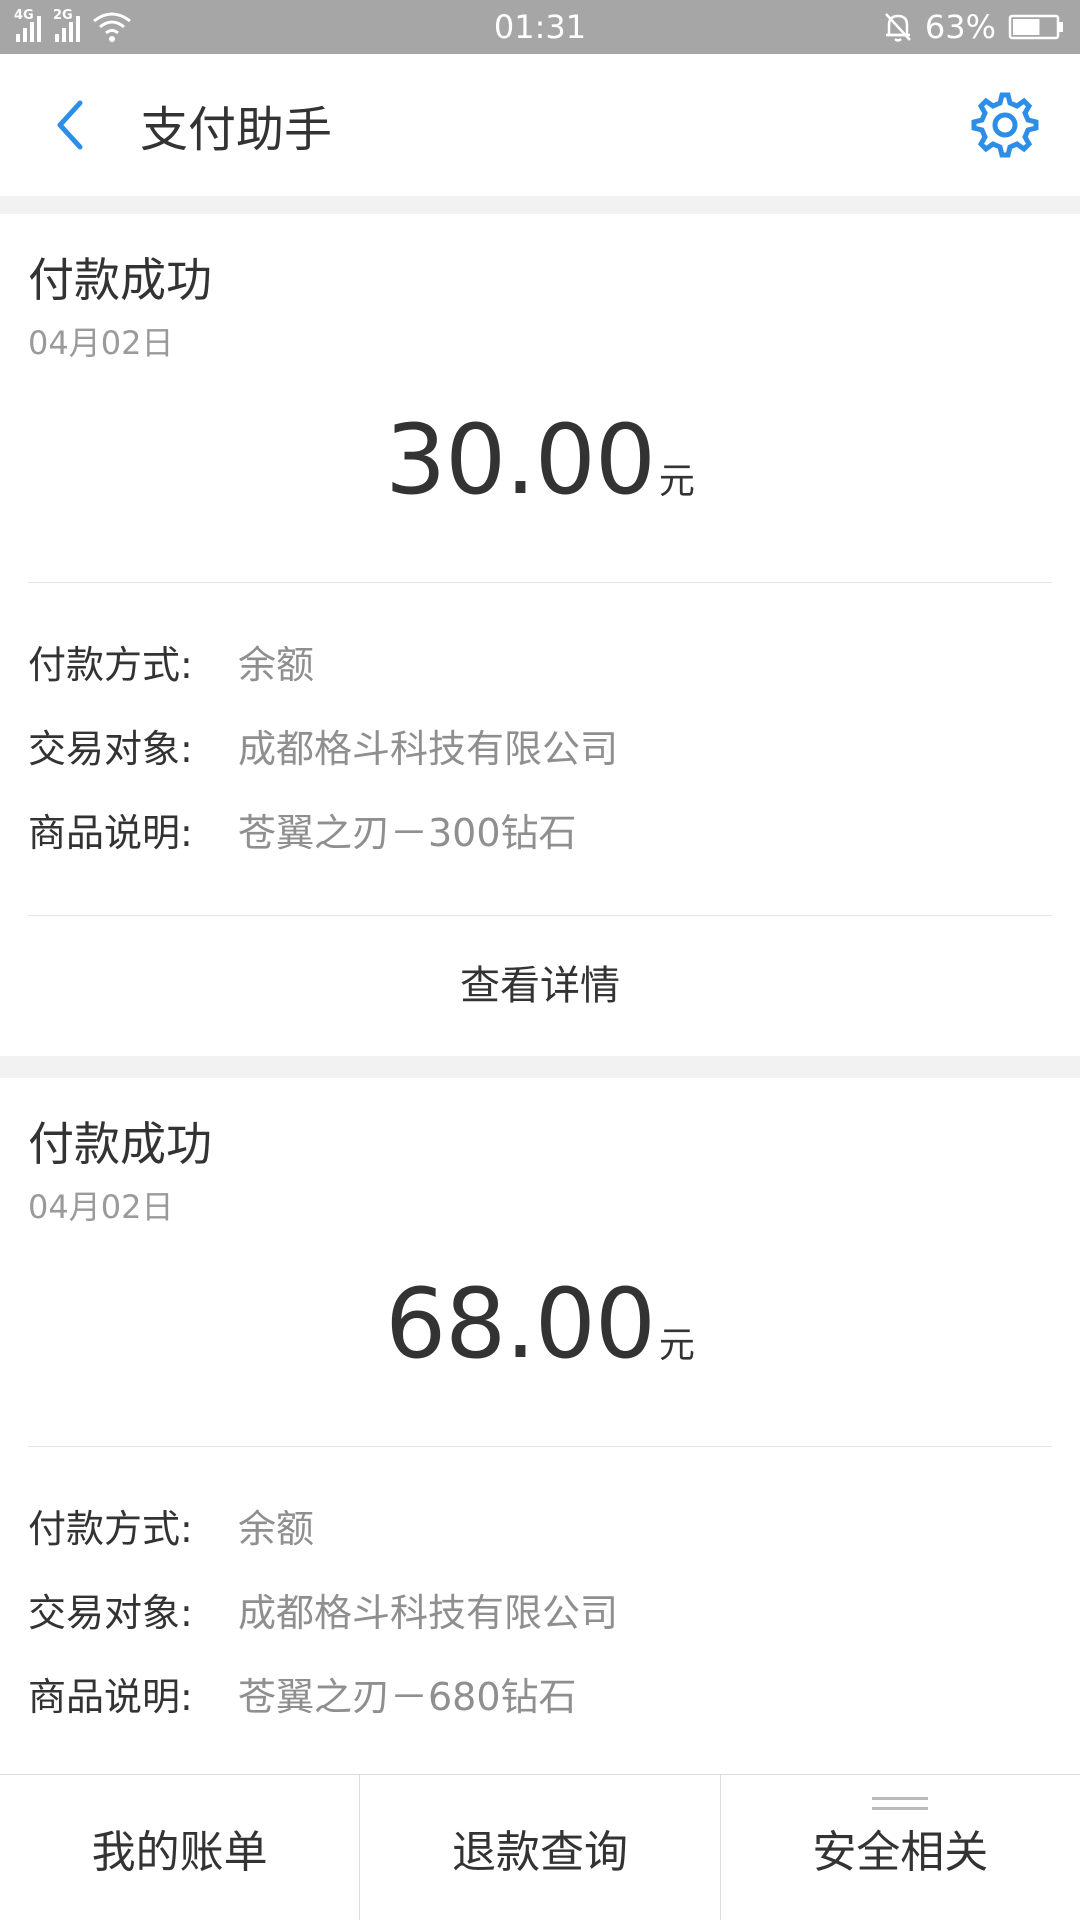 Image resolution: width=1080 pixels, height=1920 pixels. What do you see at coordinates (24, 15) in the screenshot?
I see `network-type-label: 4G` at bounding box center [24, 15].